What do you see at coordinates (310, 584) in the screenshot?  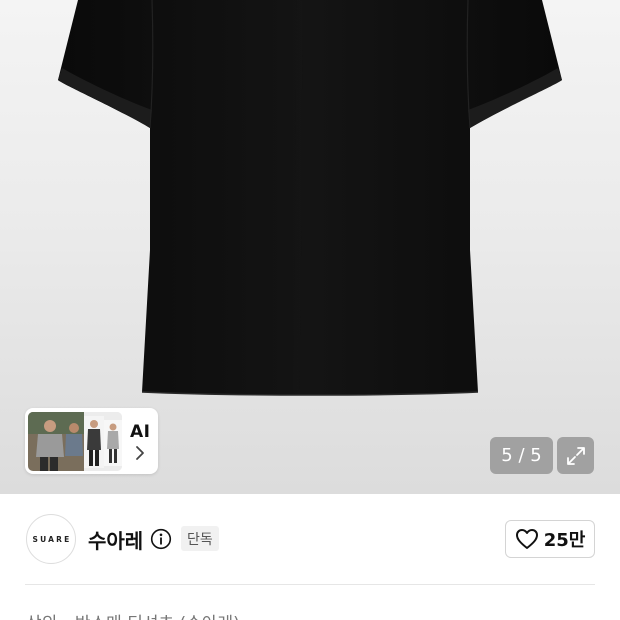 I see `divider` at bounding box center [310, 584].